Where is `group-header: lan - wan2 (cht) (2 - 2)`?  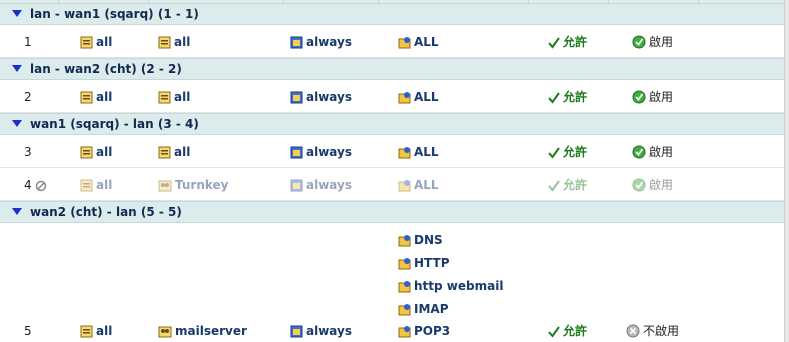 group-header: lan - wan2 (cht) (2 - 2) is located at coordinates (392, 69).